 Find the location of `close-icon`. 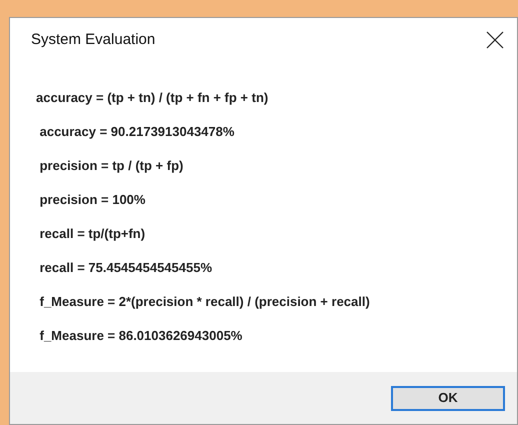

close-icon is located at coordinates (495, 40).